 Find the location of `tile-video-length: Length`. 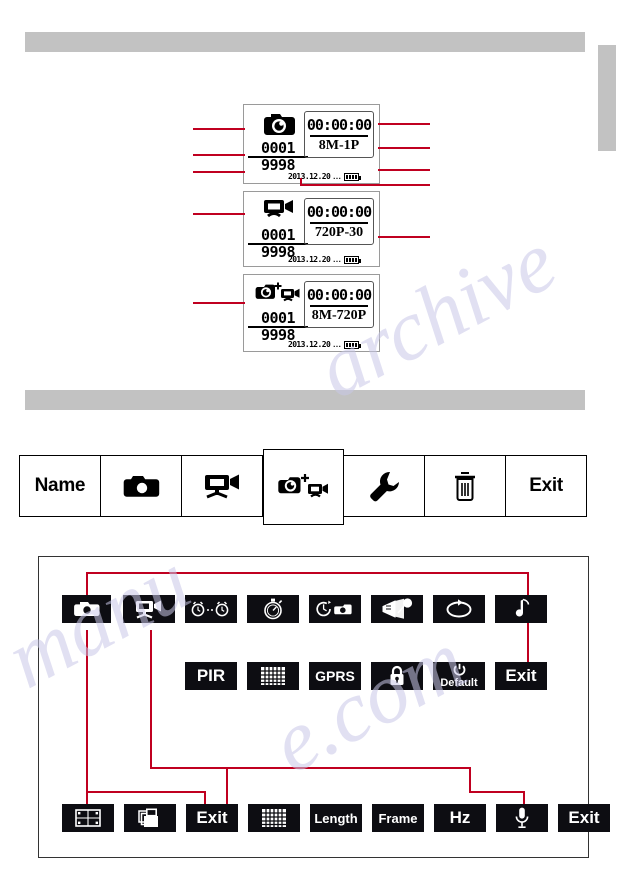

tile-video-length: Length is located at coordinates (336, 818).